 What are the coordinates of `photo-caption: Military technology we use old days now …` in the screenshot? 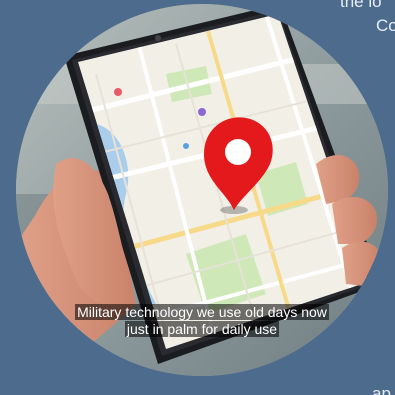 It's located at (202, 321).